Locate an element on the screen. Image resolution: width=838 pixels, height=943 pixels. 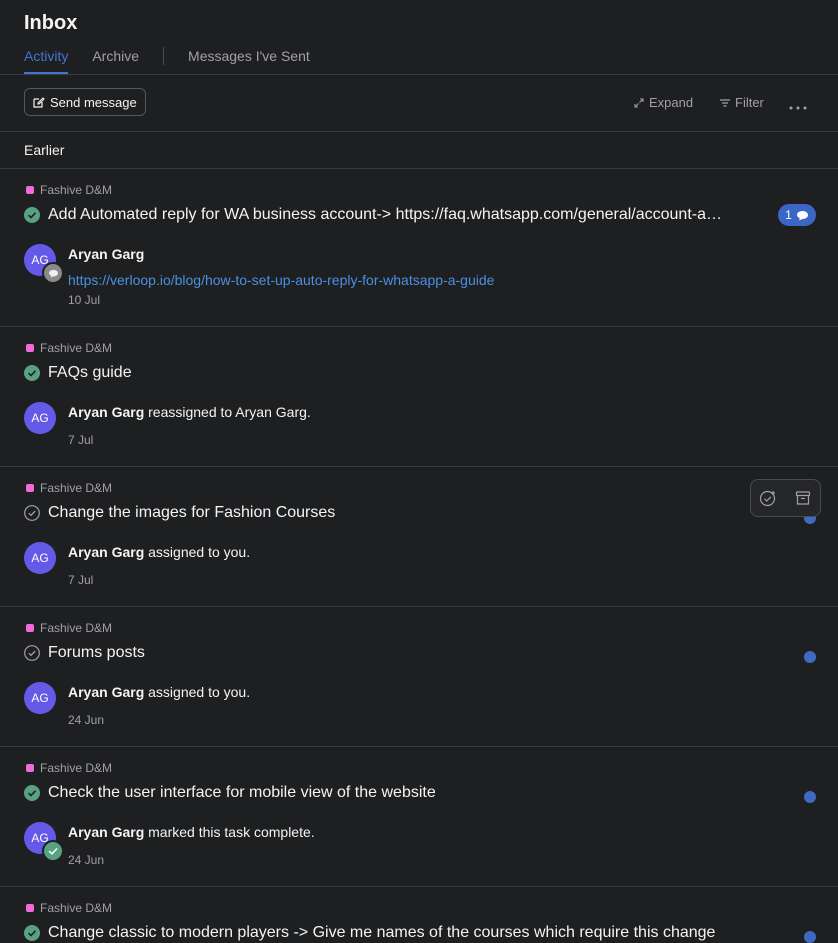
comment-count-badge: 1 is located at coordinates (797, 215).